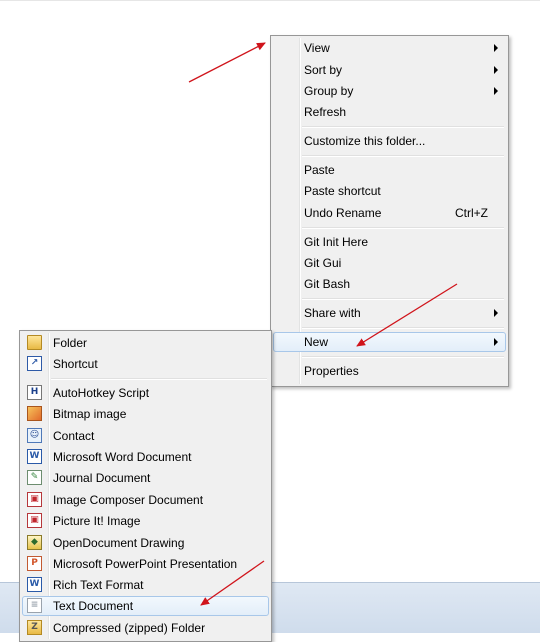 Image resolution: width=540 pixels, height=642 pixels. I want to click on text-document-icon: ≡, so click(34, 605).